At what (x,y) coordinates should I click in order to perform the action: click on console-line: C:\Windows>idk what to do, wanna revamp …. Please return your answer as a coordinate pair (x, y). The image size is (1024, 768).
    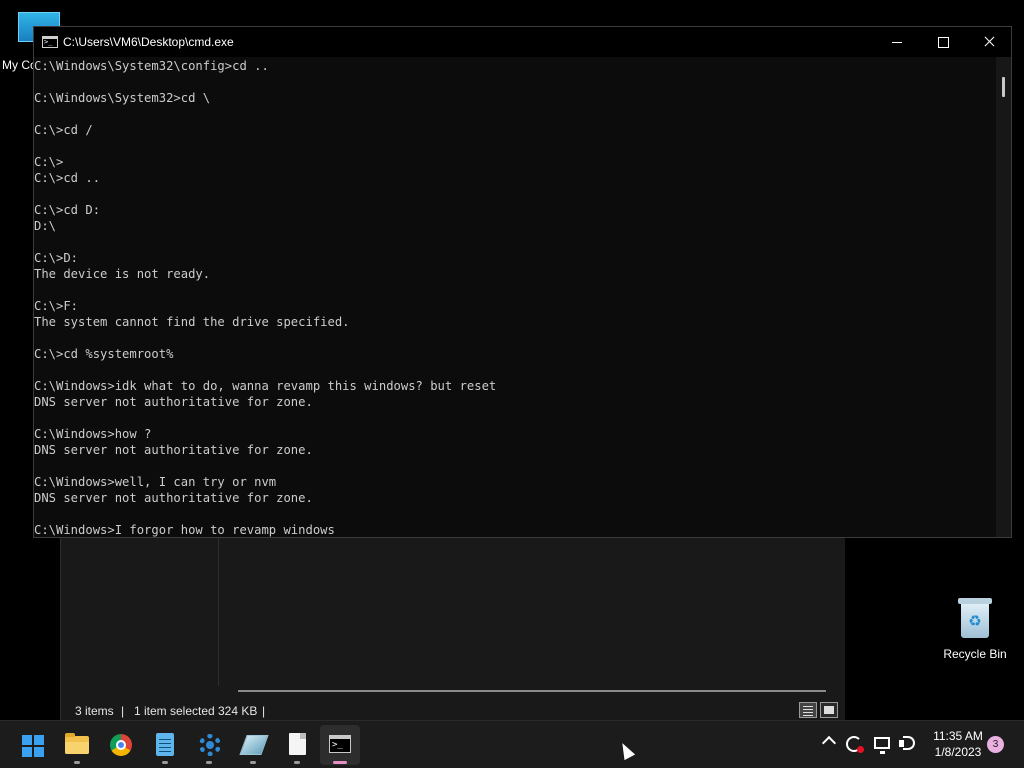
    Looking at the image, I should click on (265, 386).